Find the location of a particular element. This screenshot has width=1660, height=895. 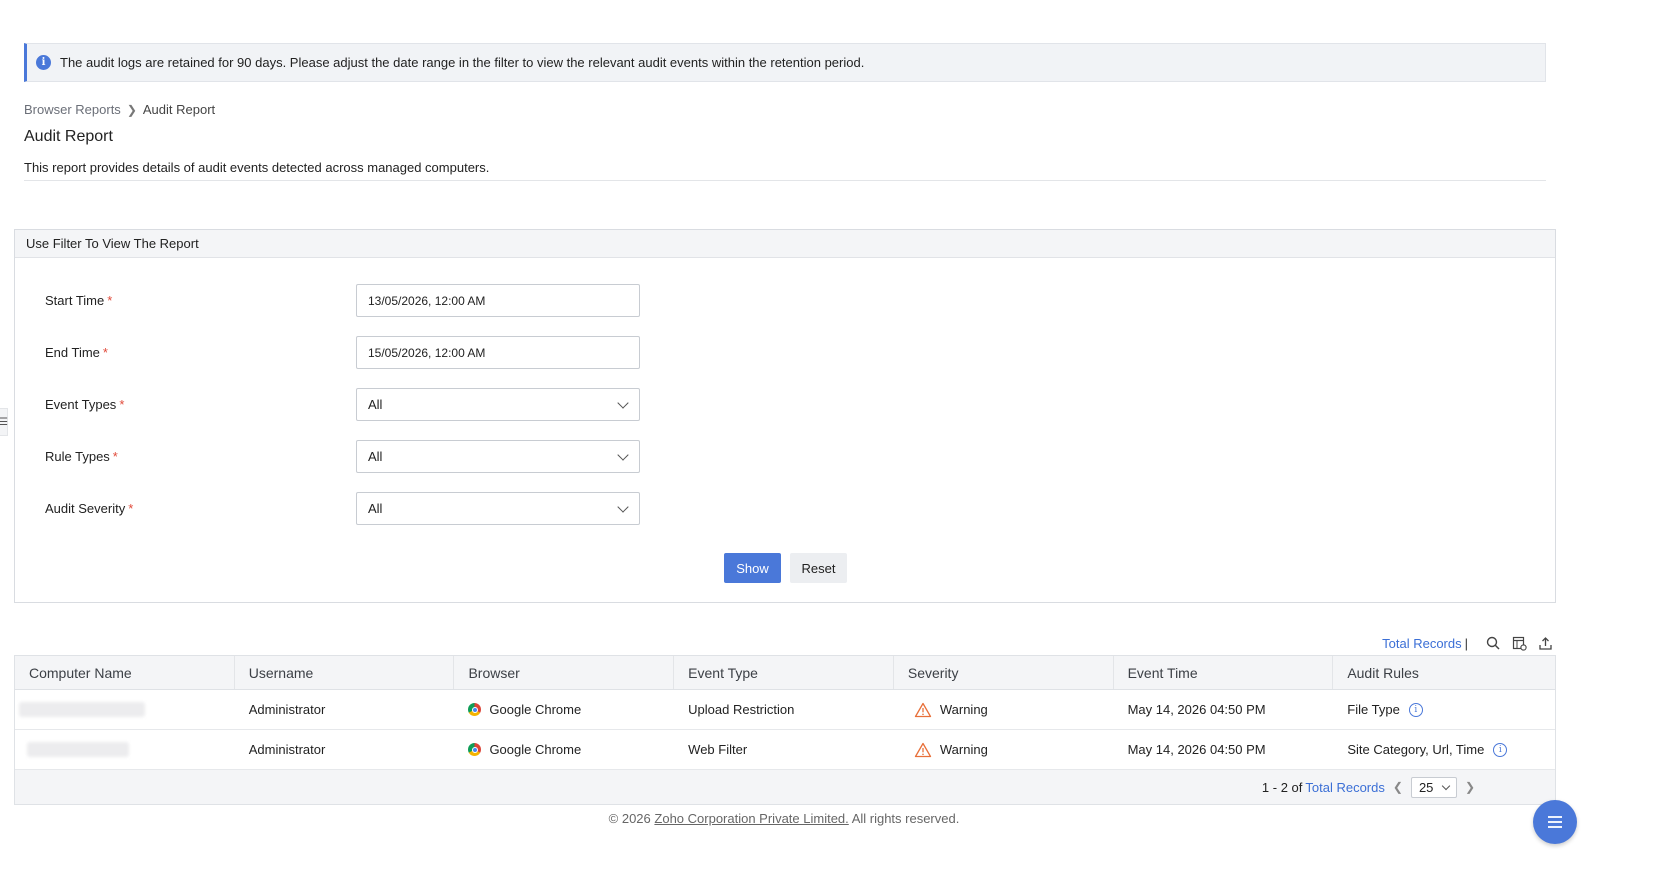

menu-icon is located at coordinates (1555, 822).